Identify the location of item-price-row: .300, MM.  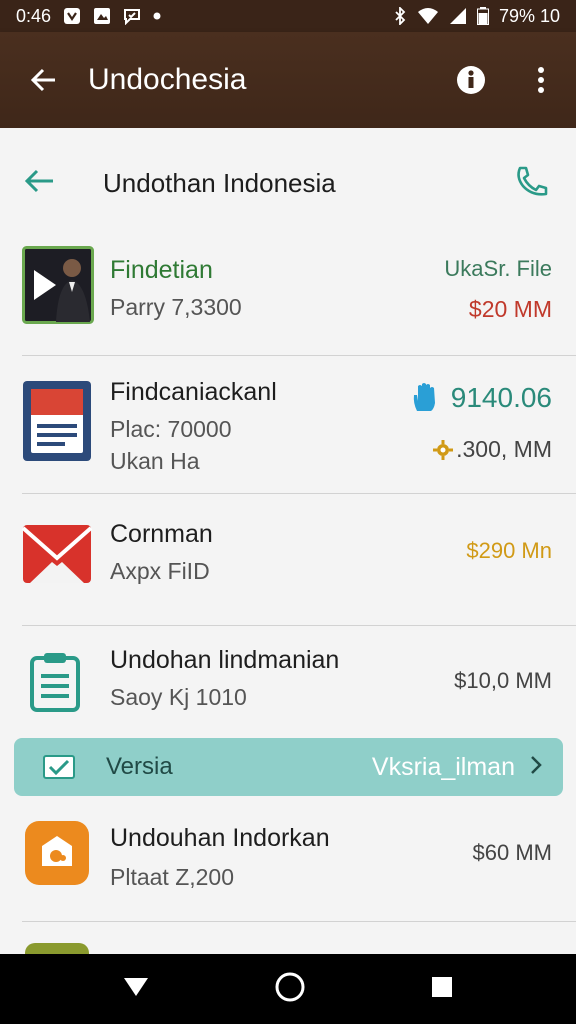
(492, 449).